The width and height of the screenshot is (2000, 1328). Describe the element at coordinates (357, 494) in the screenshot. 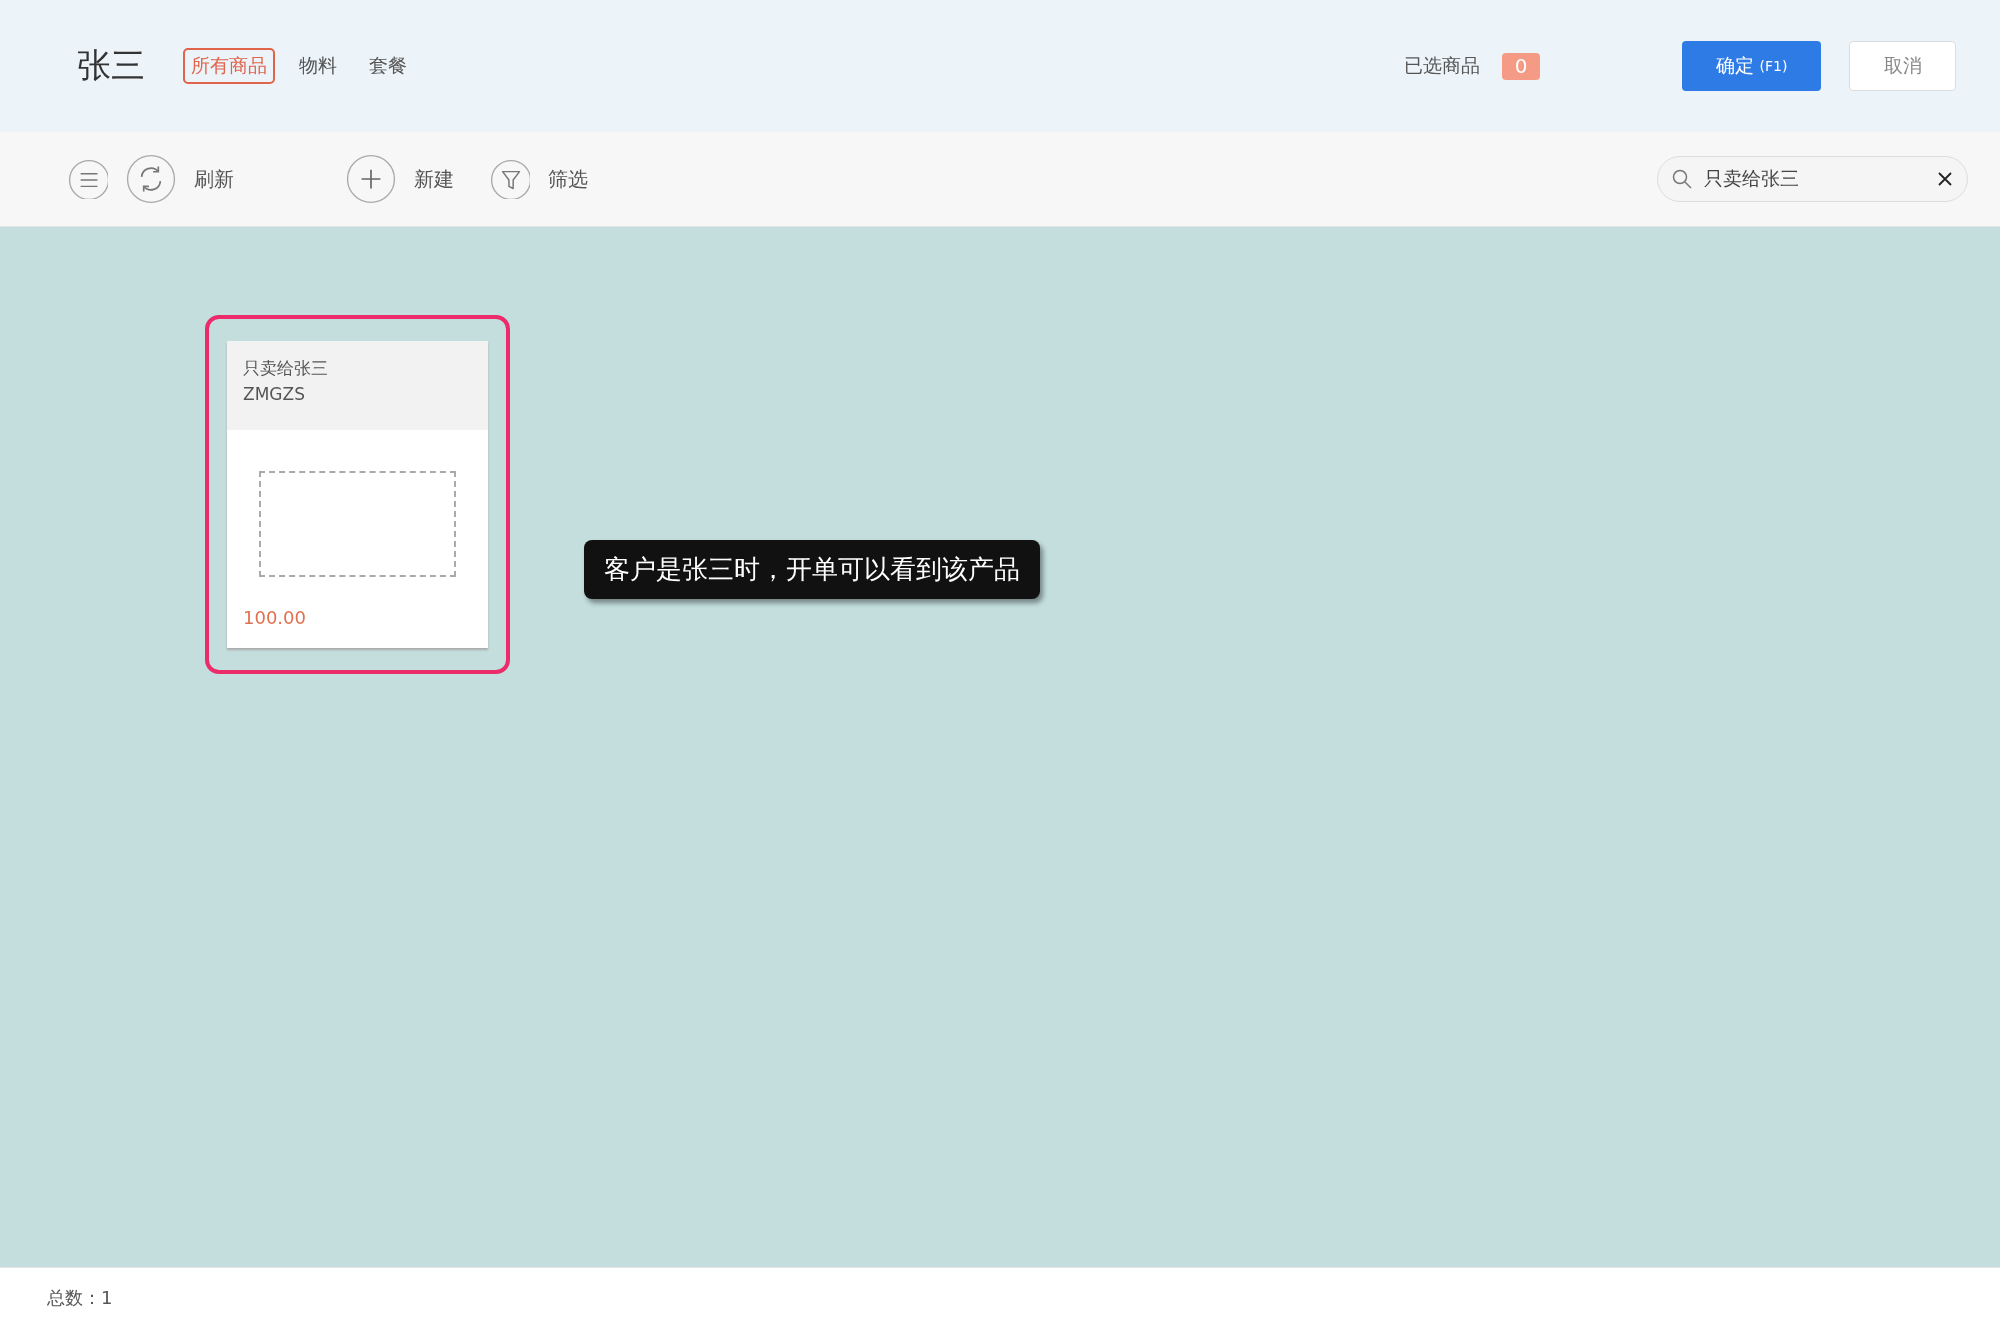

I see `product-card: 只卖给张三 ZMGZS 100.00` at that location.